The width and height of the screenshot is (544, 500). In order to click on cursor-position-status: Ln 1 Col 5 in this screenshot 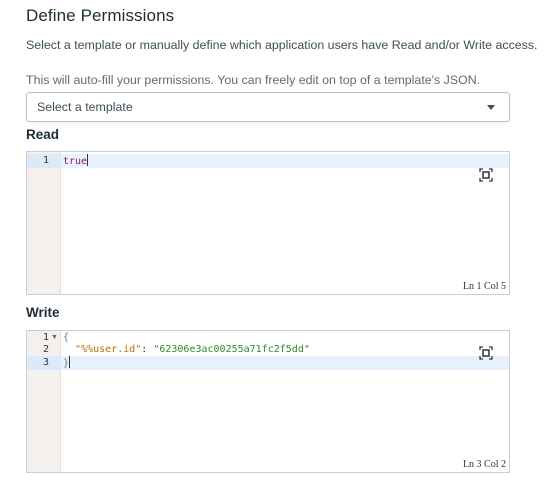, I will do `click(484, 286)`.